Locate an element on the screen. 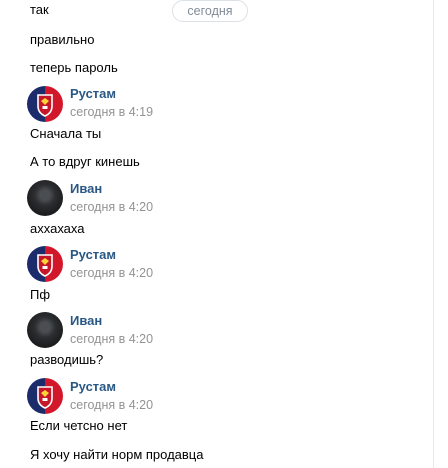  message-text: так is located at coordinates (39, 9).